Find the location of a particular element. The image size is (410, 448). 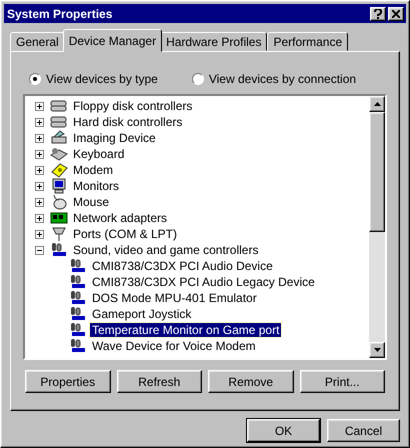

phone-icon is located at coordinates (59, 170).